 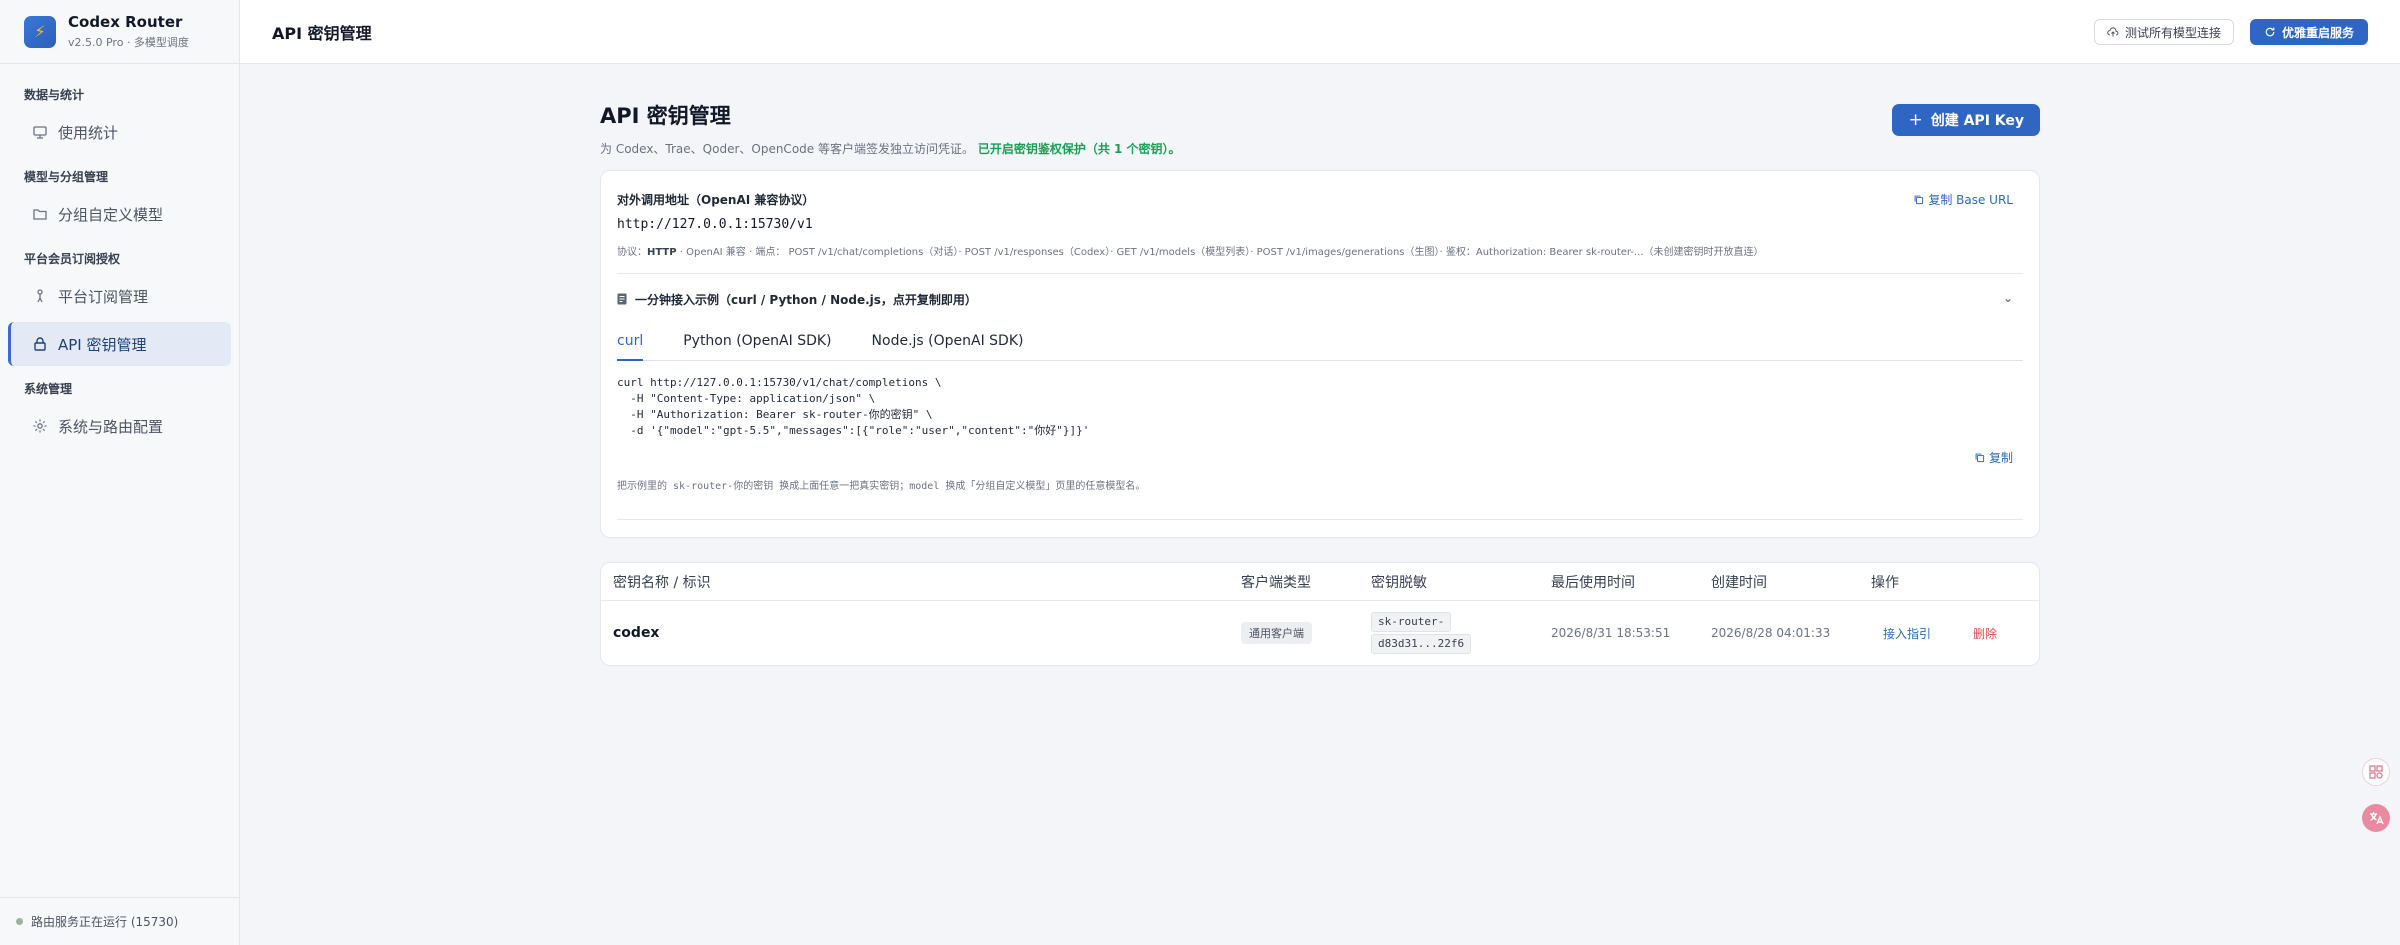 What do you see at coordinates (1885, 582) in the screenshot?
I see `column-header-actions: 操作` at bounding box center [1885, 582].